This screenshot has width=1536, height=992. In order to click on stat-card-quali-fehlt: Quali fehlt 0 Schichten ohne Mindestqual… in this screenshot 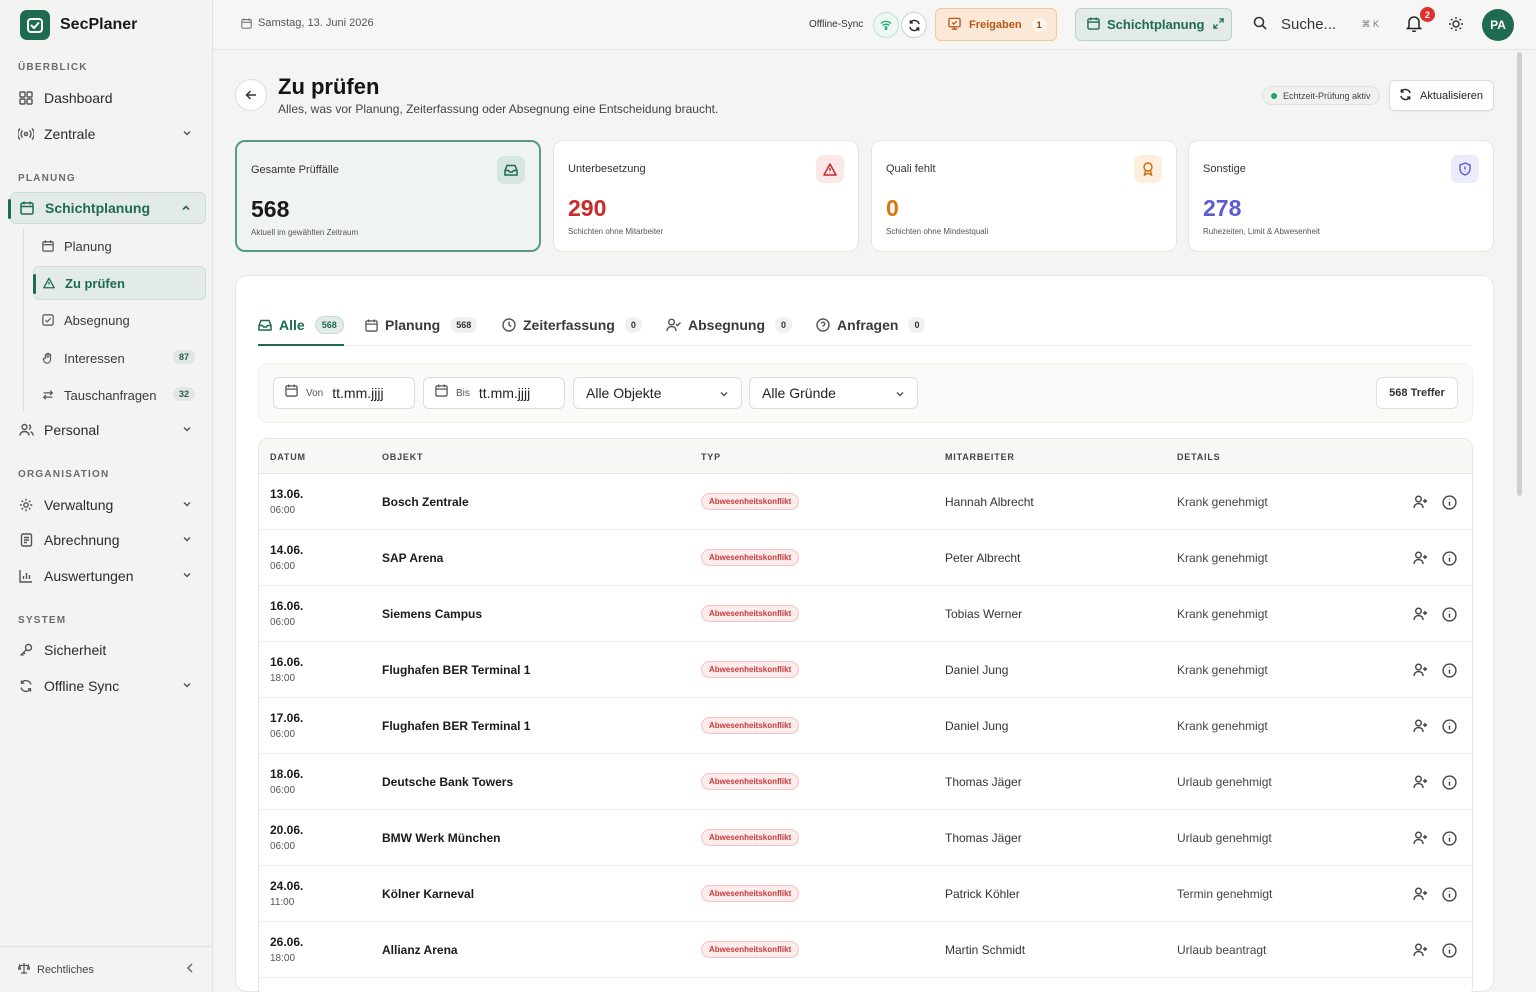, I will do `click(1024, 196)`.